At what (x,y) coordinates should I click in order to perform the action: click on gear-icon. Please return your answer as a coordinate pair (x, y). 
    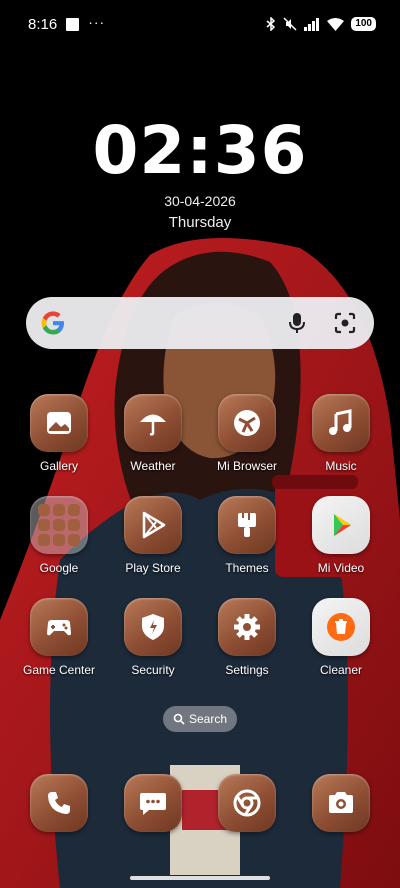
    Looking at the image, I should click on (247, 627).